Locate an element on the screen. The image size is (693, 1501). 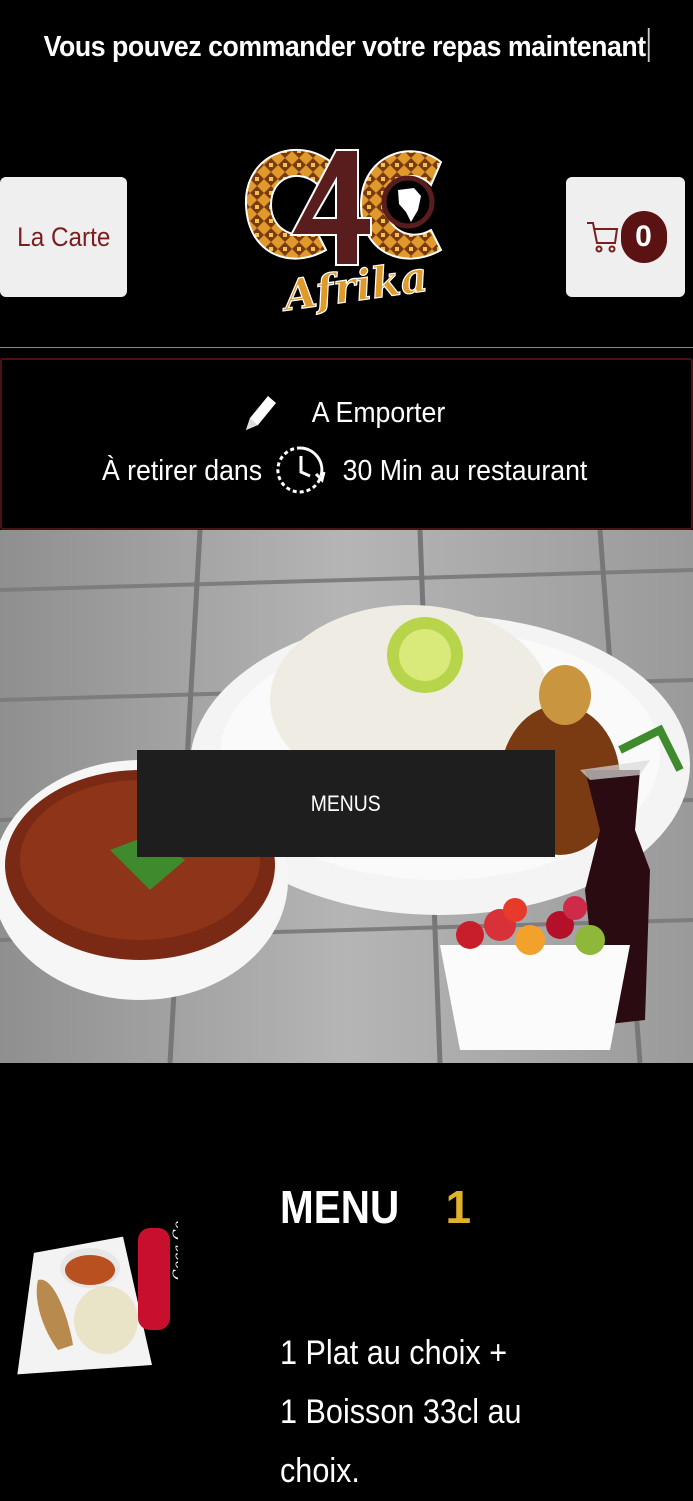
pickup-time-row: À retirer dans 30 Min au restaurant is located at coordinates (346, 471).